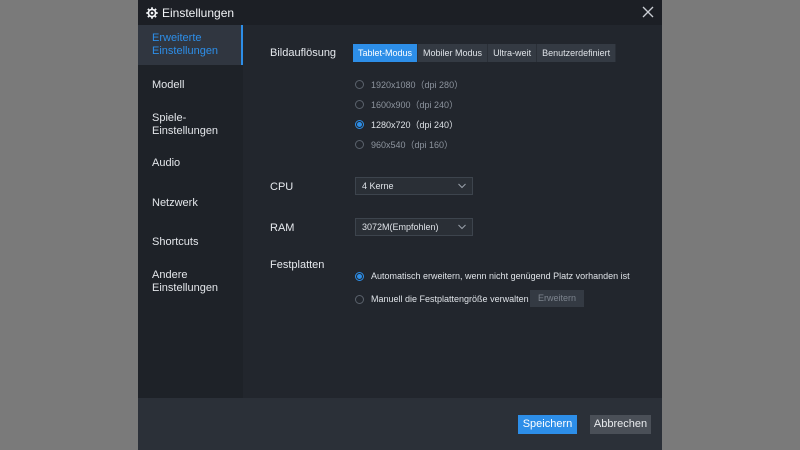 The width and height of the screenshot is (800, 450). I want to click on tab-custom: Benutzerdefiniert, so click(577, 53).